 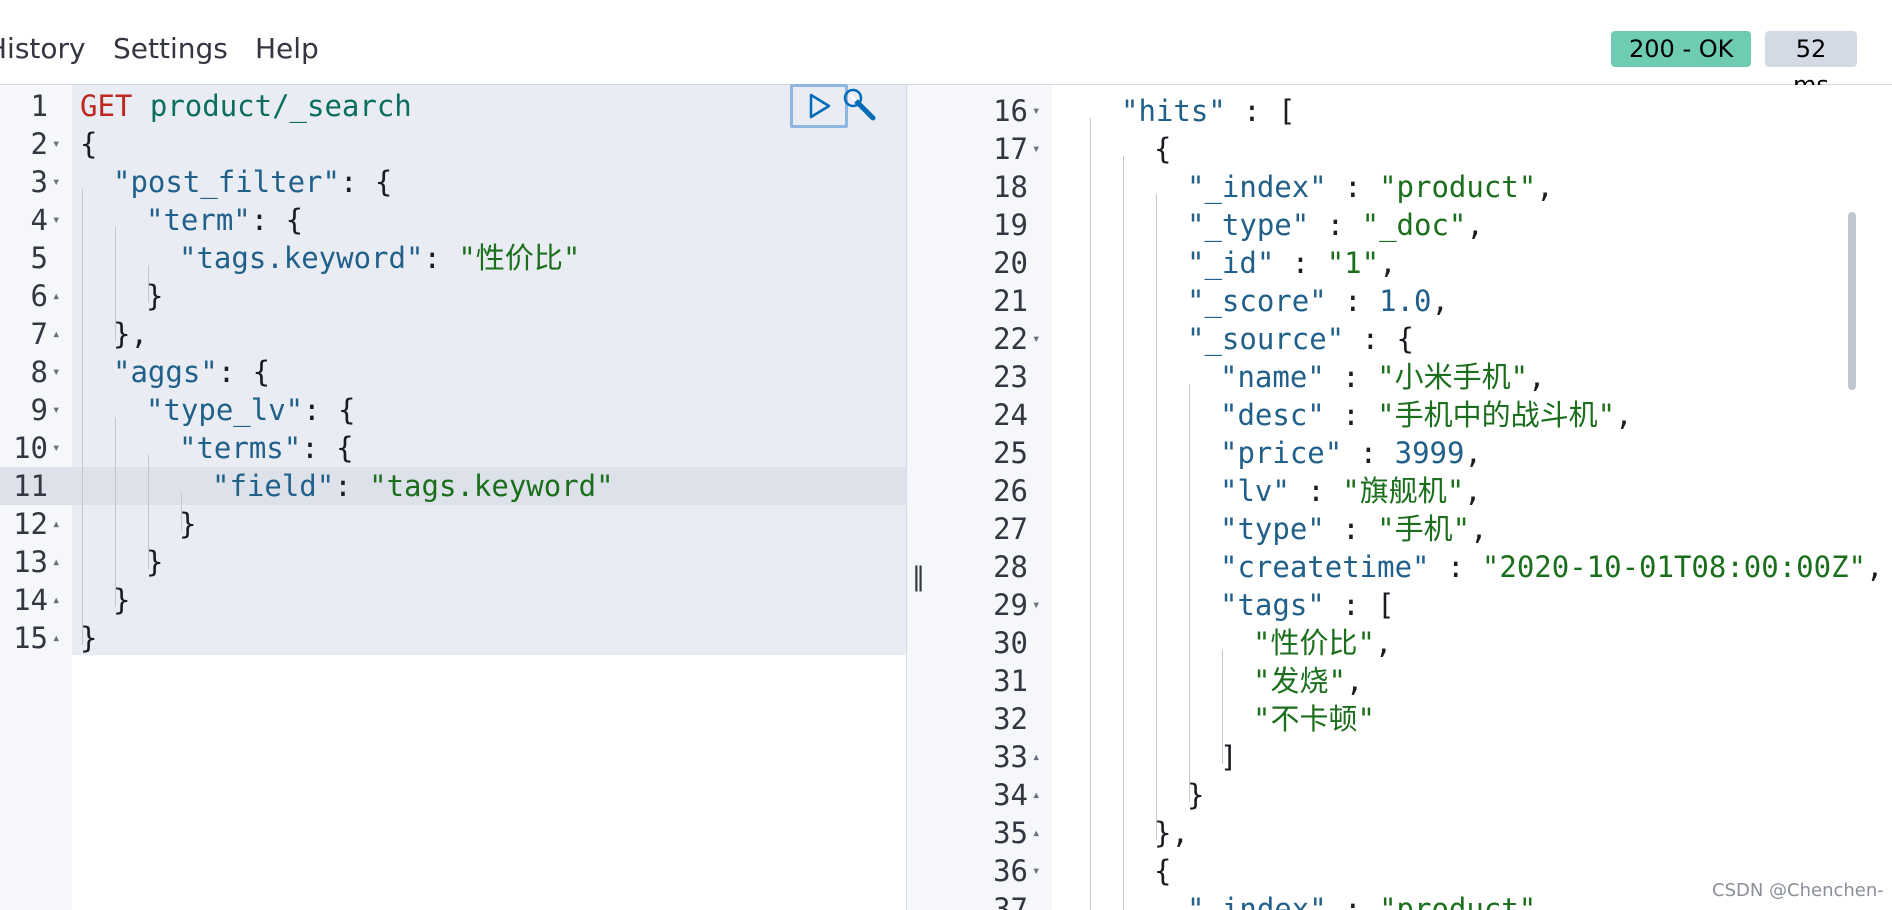 I want to click on request-line: 11 "field": "tags.keyword", so click(x=453, y=499).